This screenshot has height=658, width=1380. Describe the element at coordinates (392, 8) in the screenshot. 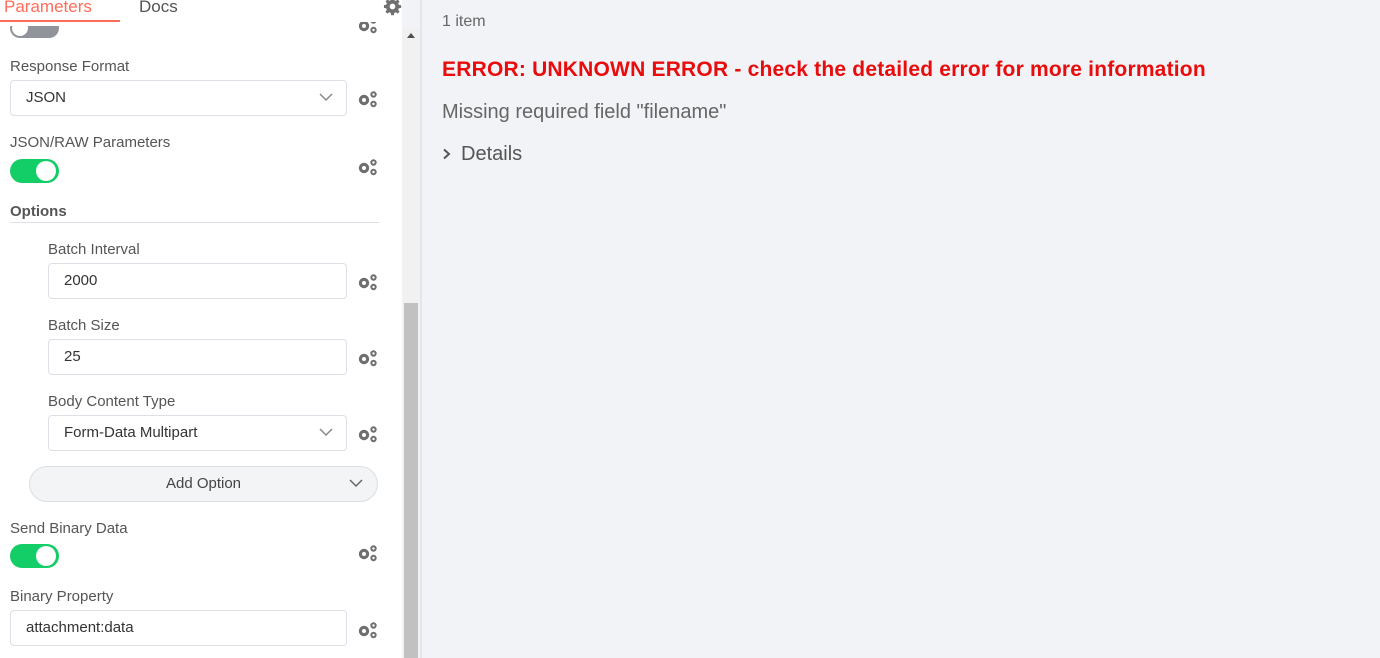

I see `settings-gear-icon` at that location.